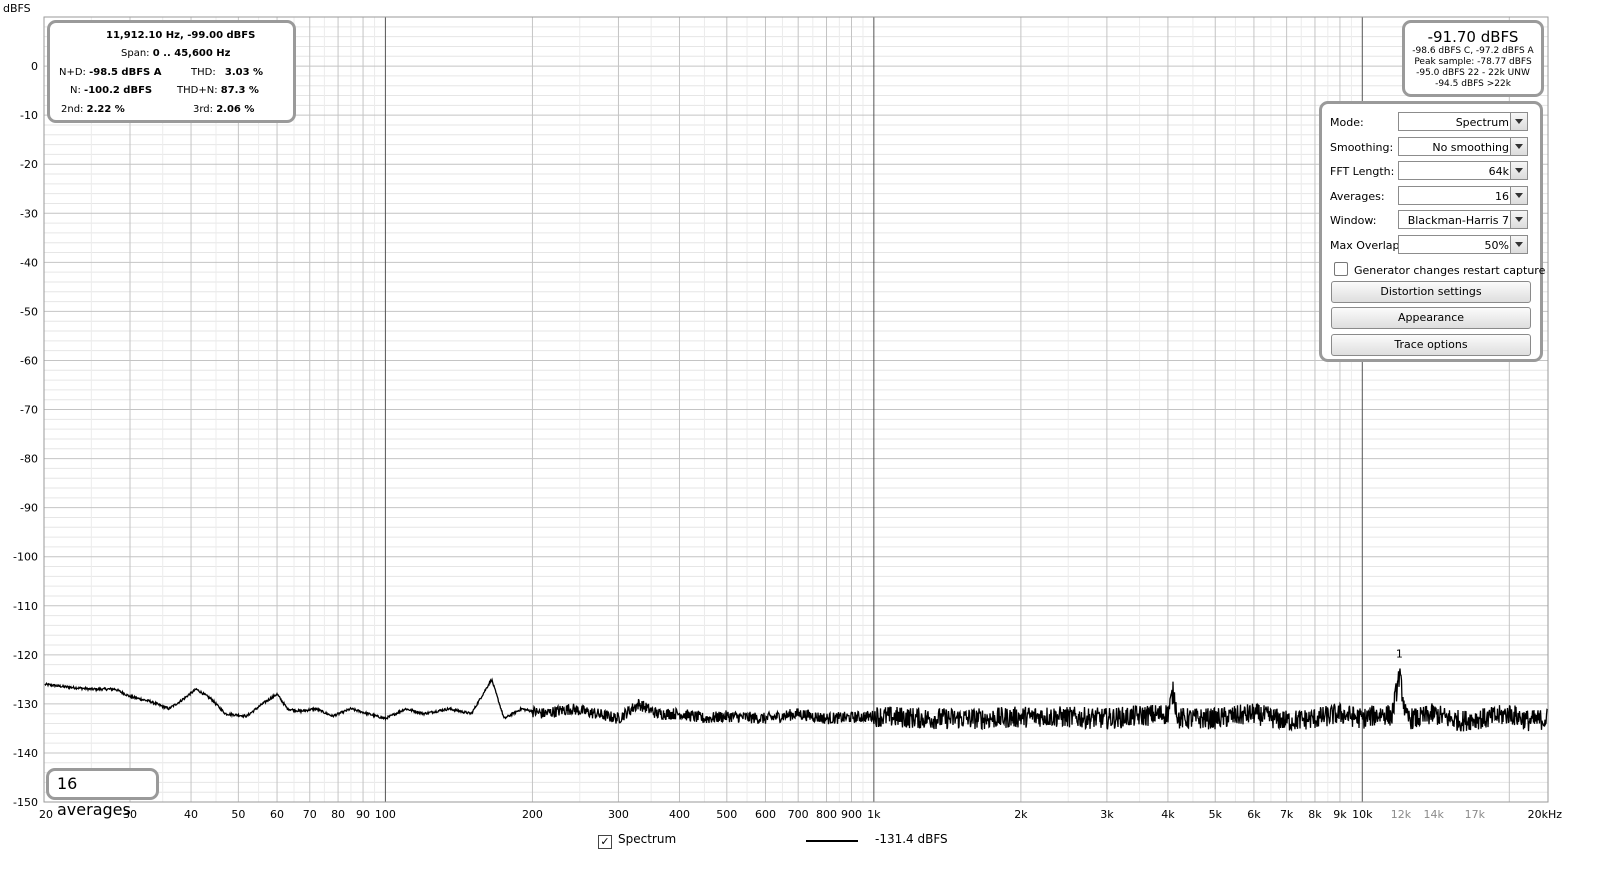 The width and height of the screenshot is (1600, 871). I want to click on x-tick-label: 17k, so click(1475, 814).